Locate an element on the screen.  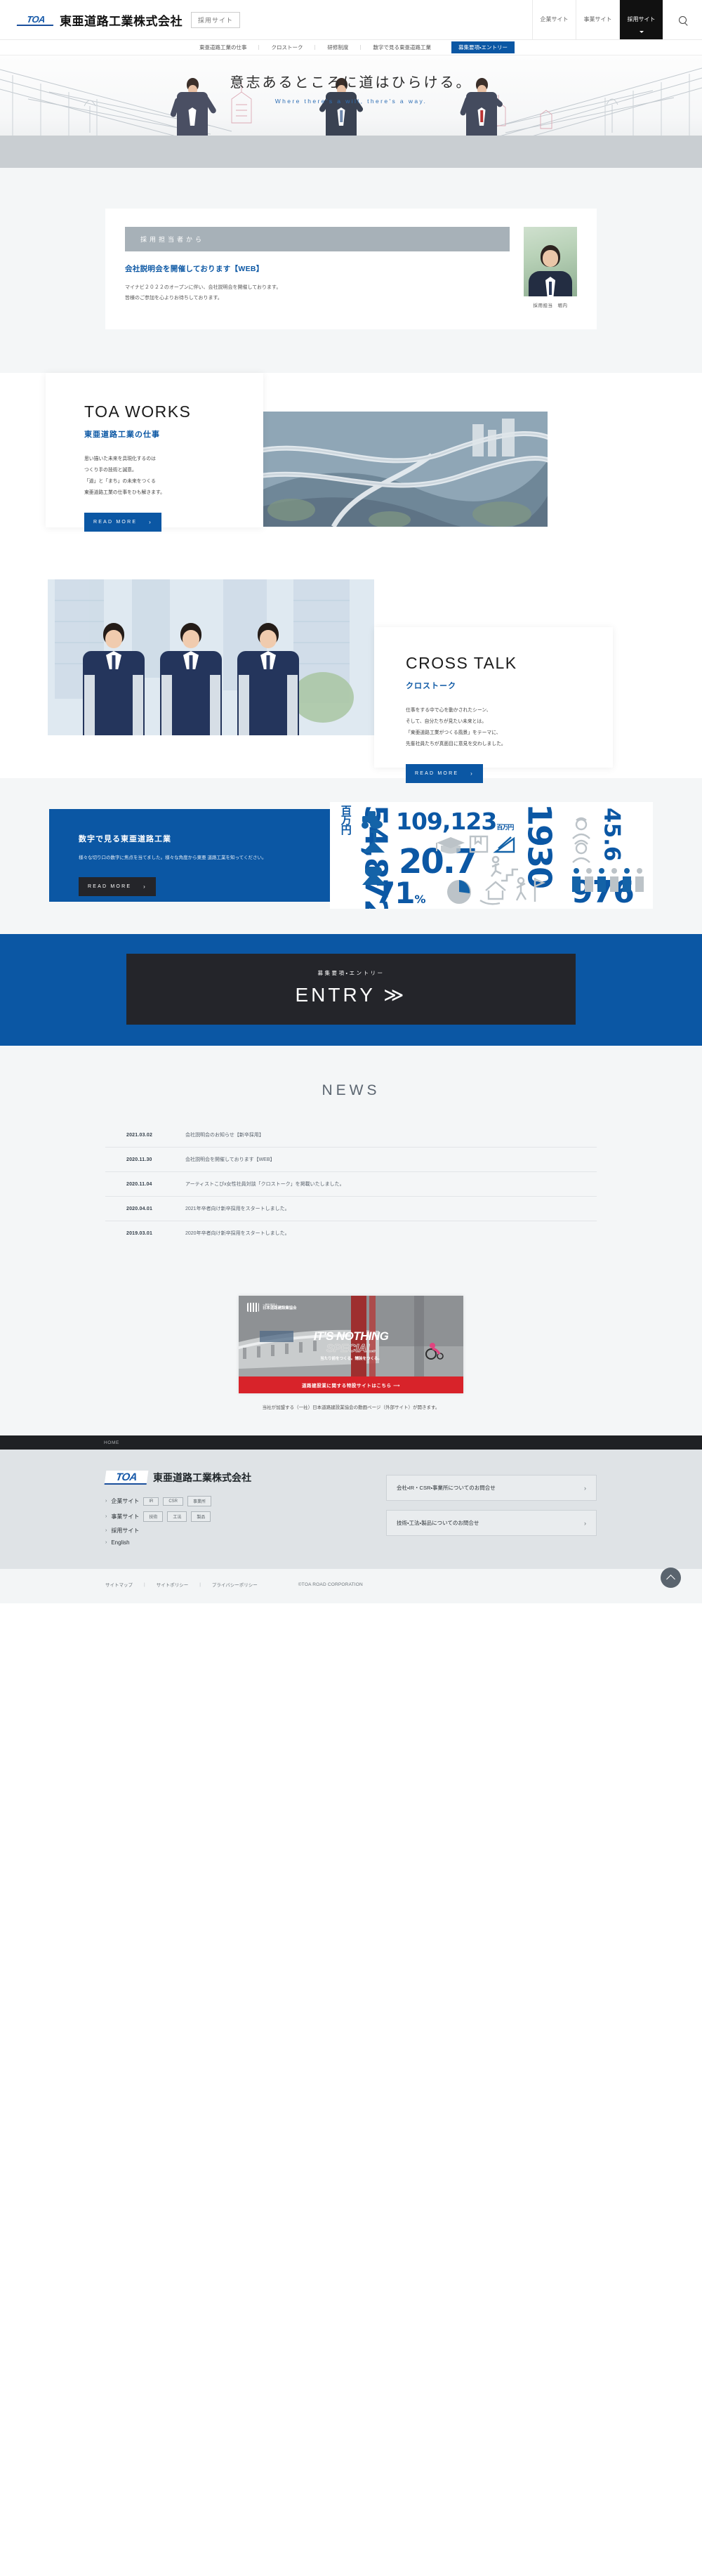
works-read-more-label: READ MORE is located at coordinates (115, 522).